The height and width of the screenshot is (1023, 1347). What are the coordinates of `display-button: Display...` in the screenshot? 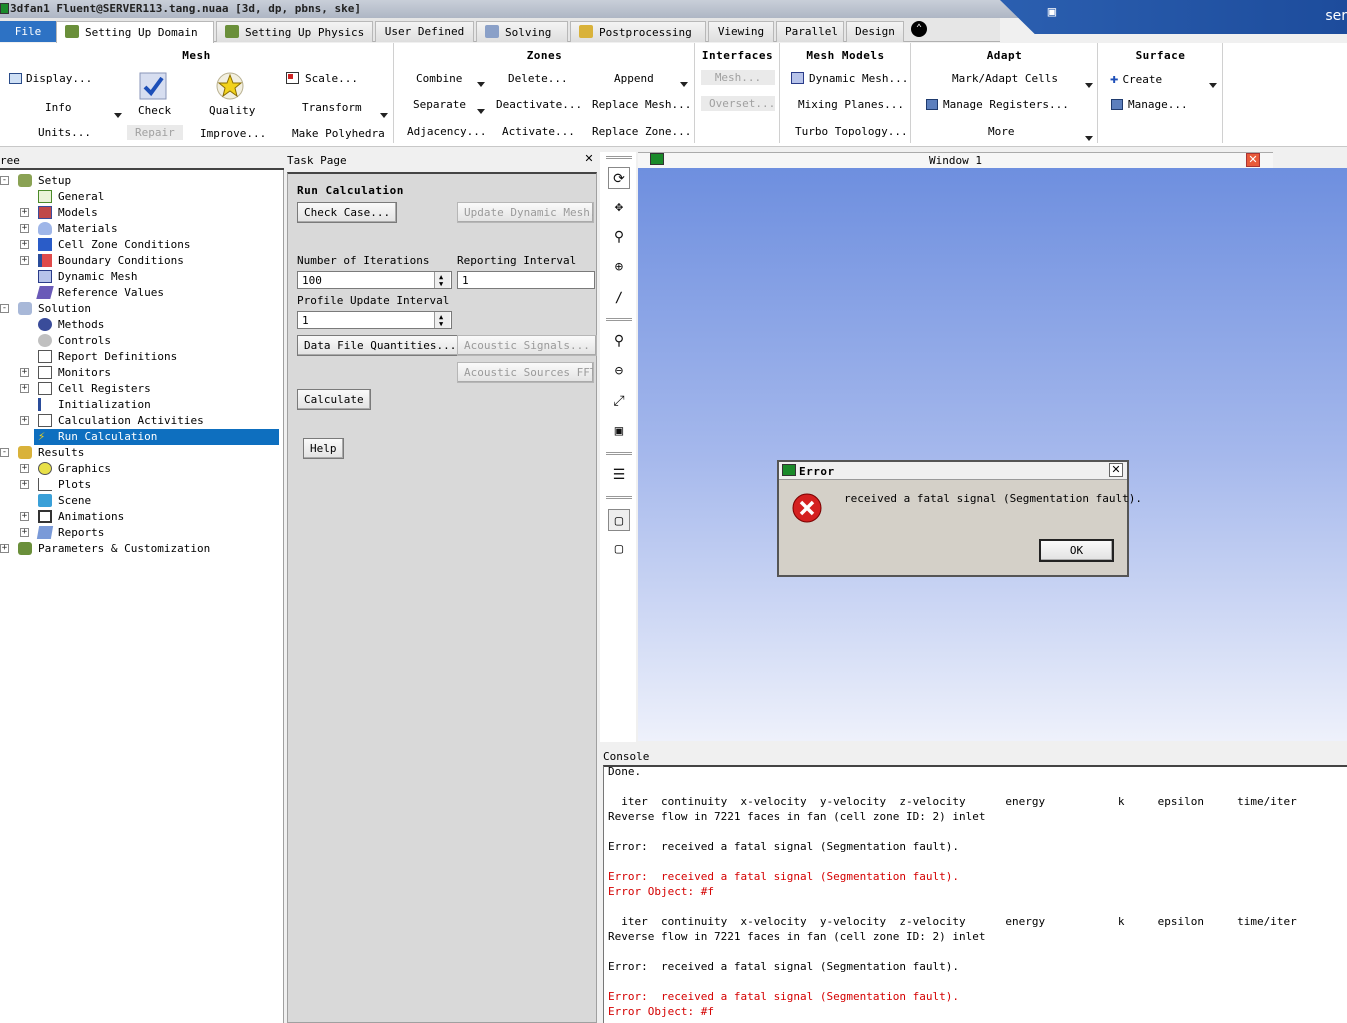 It's located at (50, 78).